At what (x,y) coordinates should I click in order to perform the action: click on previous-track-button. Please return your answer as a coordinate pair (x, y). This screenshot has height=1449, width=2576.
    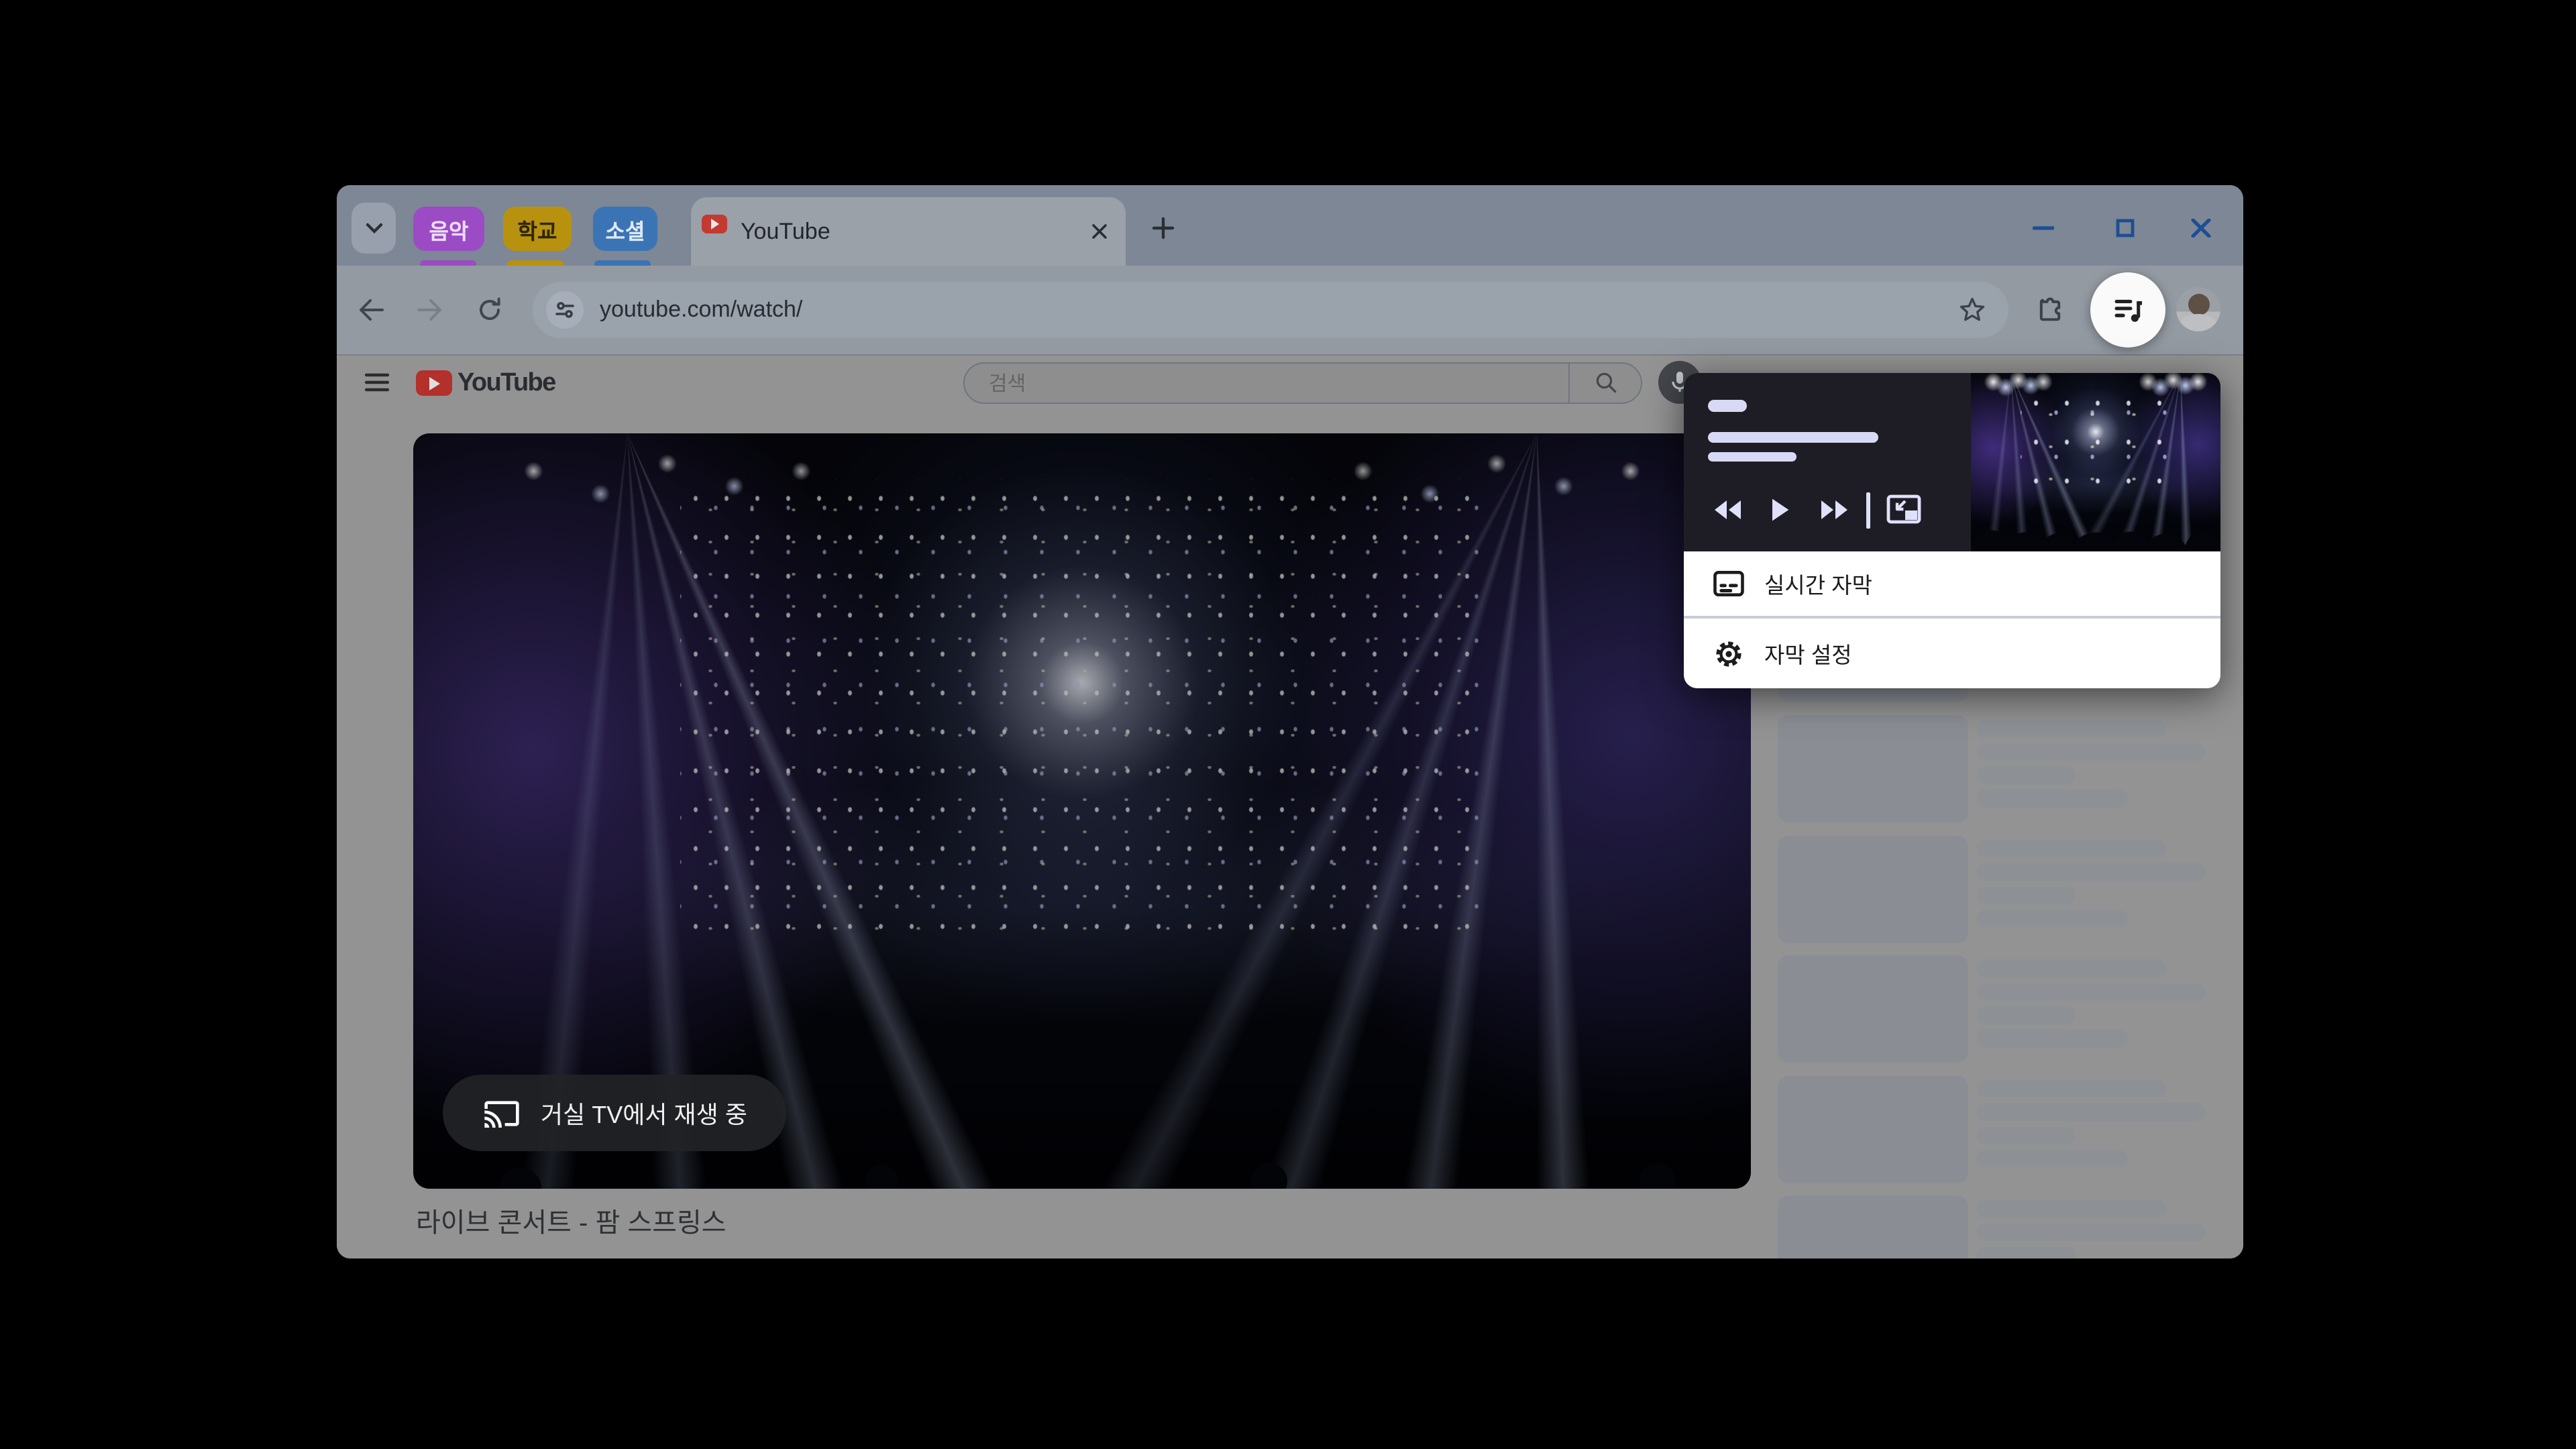
    Looking at the image, I should click on (1727, 510).